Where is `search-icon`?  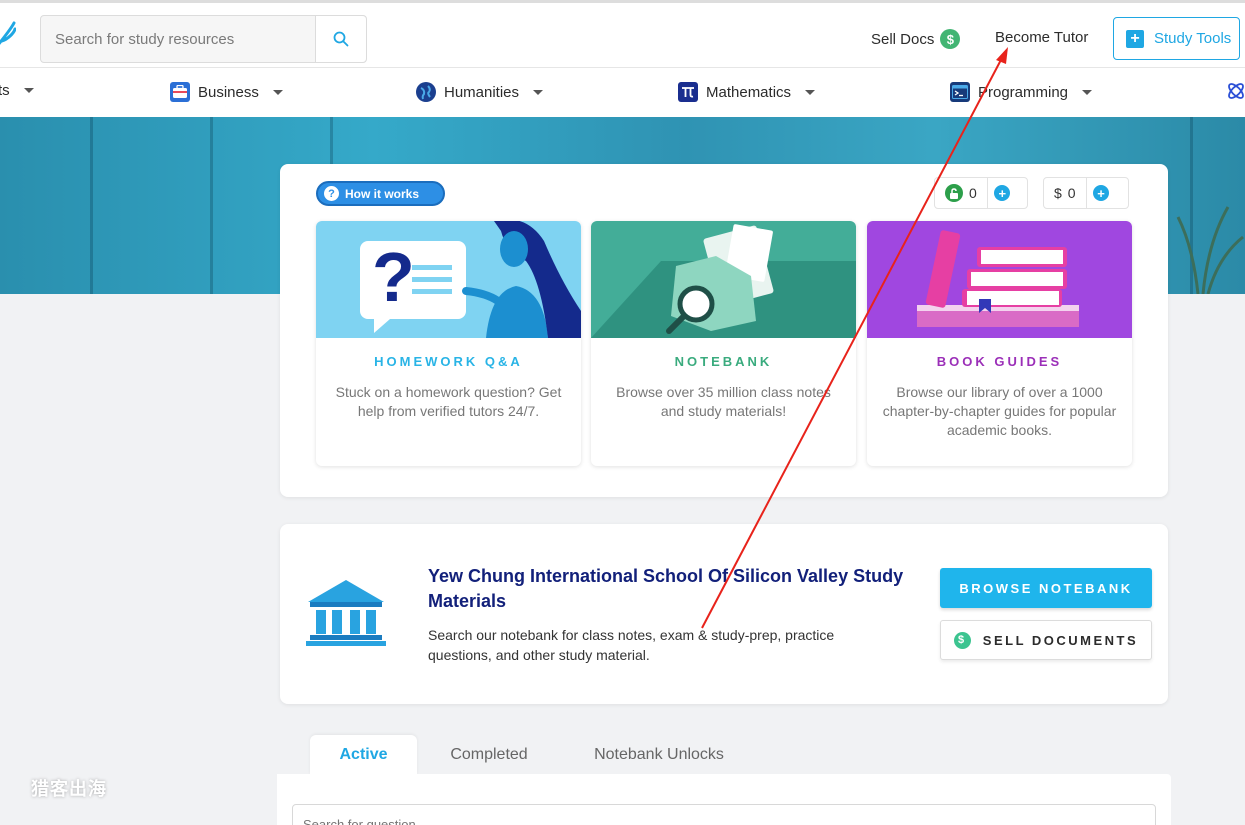
search-icon is located at coordinates (341, 39).